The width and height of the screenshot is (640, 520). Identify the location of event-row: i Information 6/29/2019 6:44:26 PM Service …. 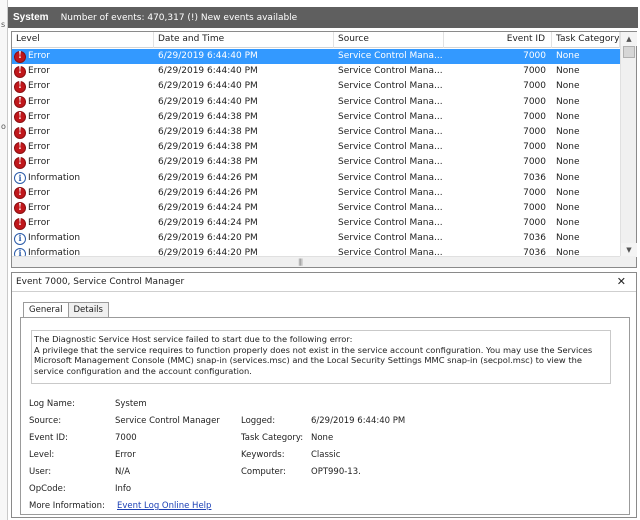
(316, 178).